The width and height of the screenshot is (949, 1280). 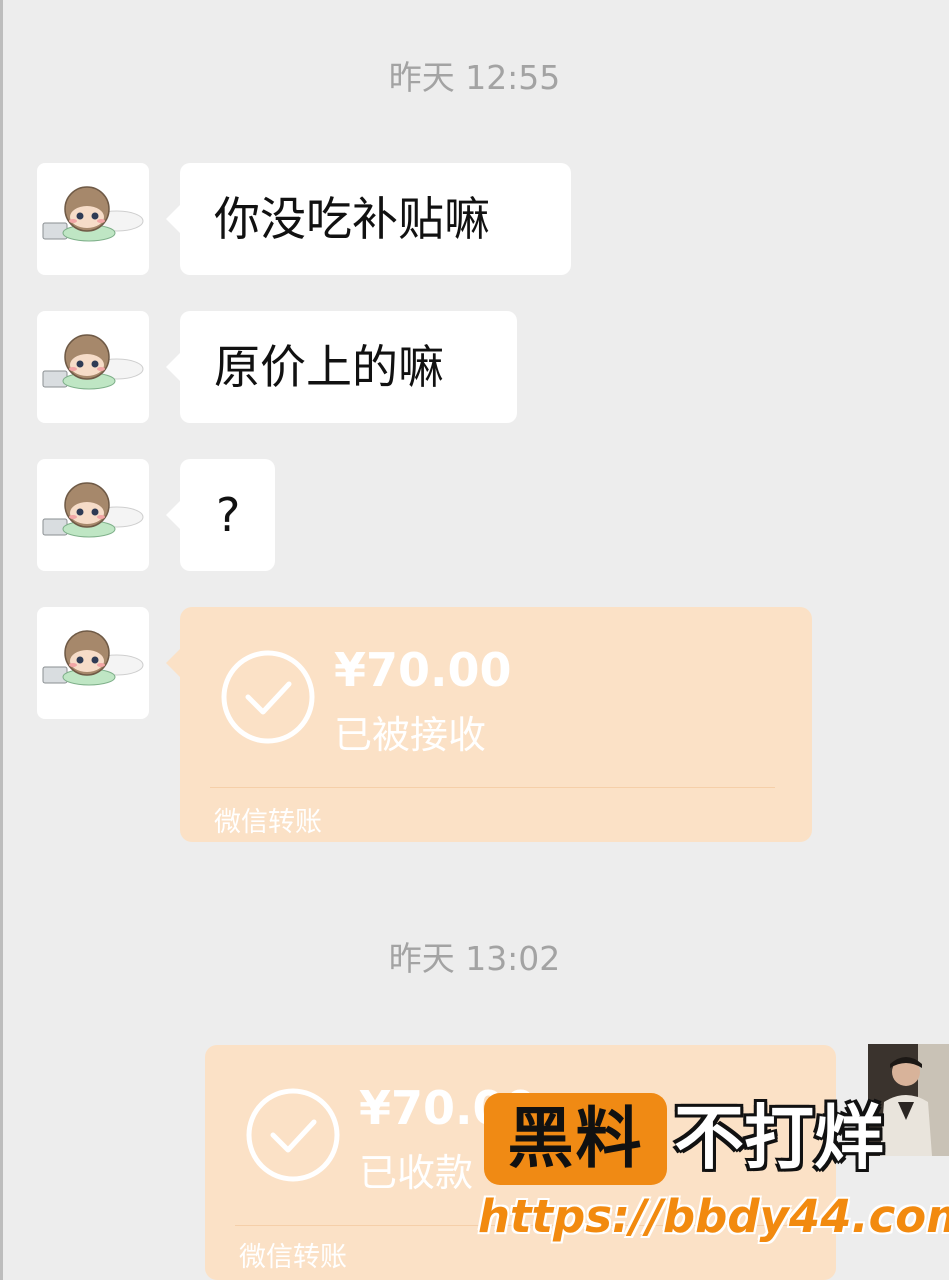 I want to click on watermark-badge-text: 黑料, so click(x=575, y=1138).